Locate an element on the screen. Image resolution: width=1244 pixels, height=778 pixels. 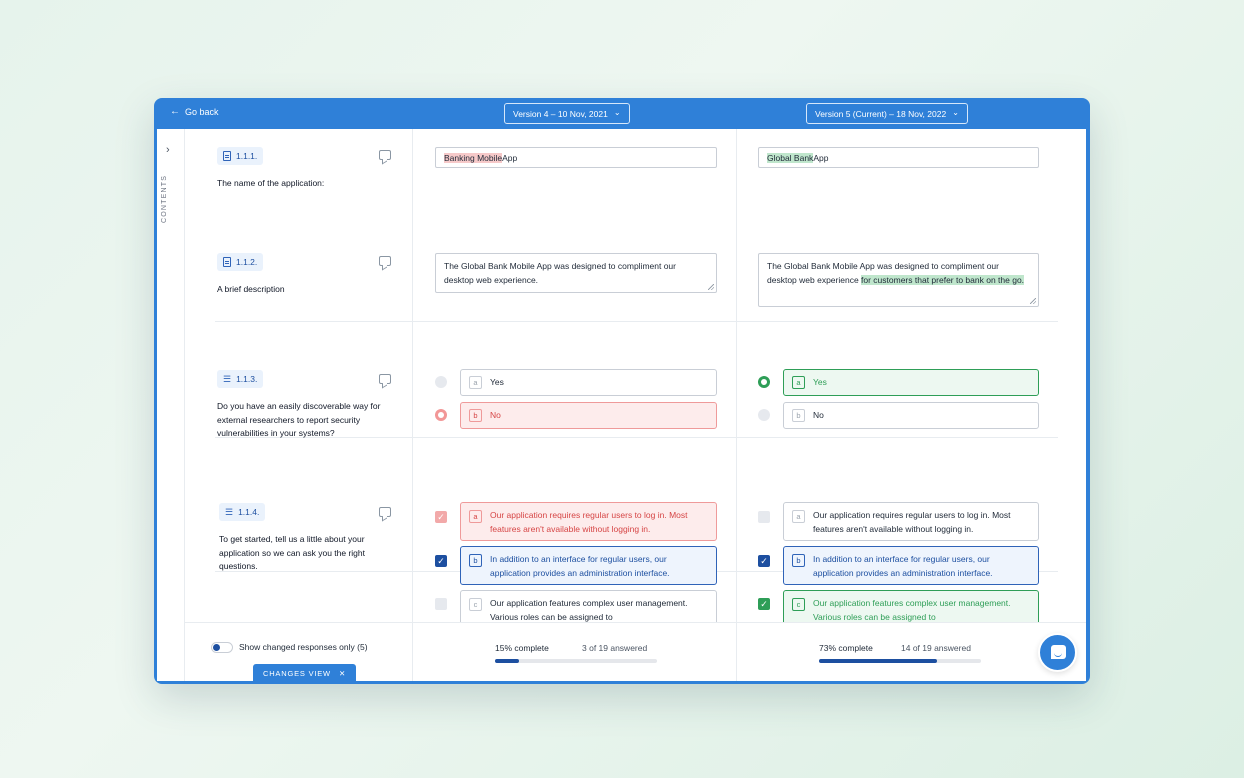
close-icon: ✕ is located at coordinates (342, 673).